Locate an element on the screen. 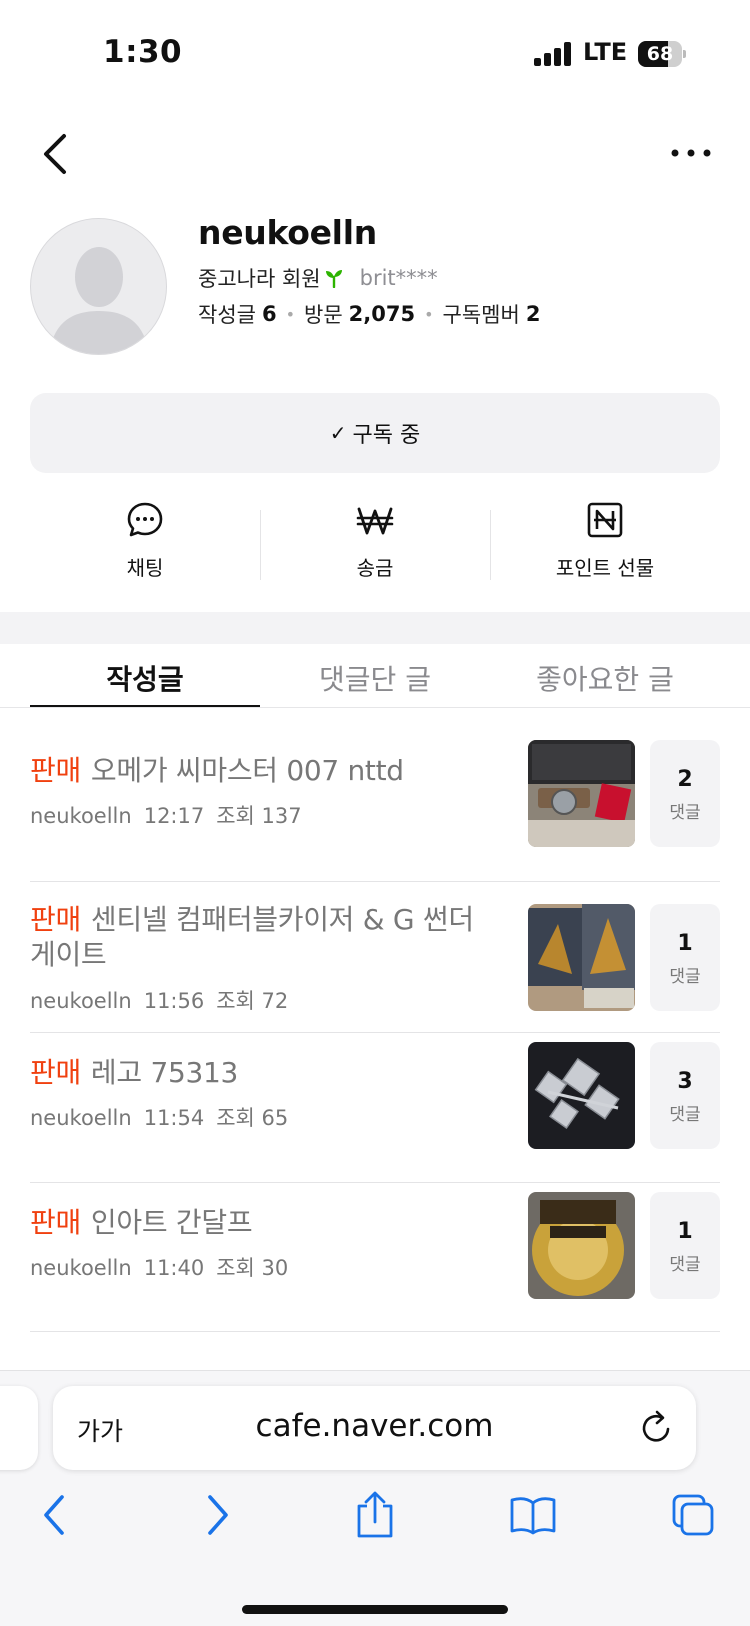  profile-stats: 작성글 6 • 방문 2,075 • 구독멤버 2 is located at coordinates (369, 314).